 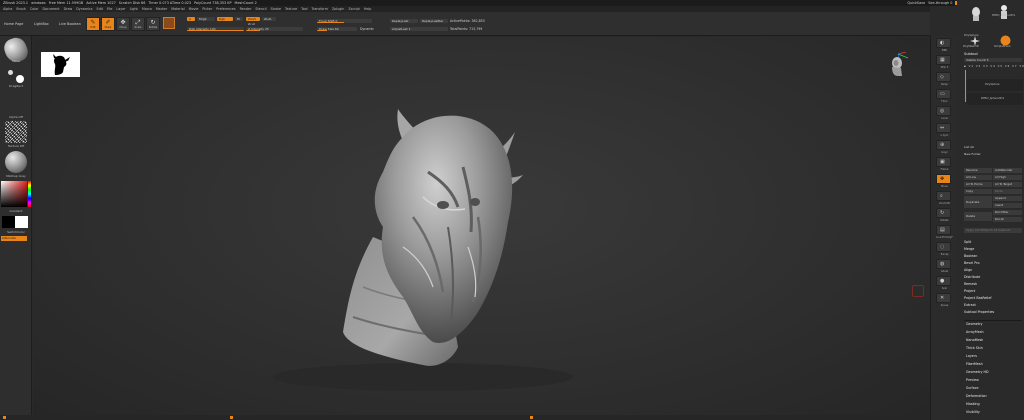 What do you see at coordinates (978, 170) in the screenshot?
I see `rename-button: Rename` at bounding box center [978, 170].